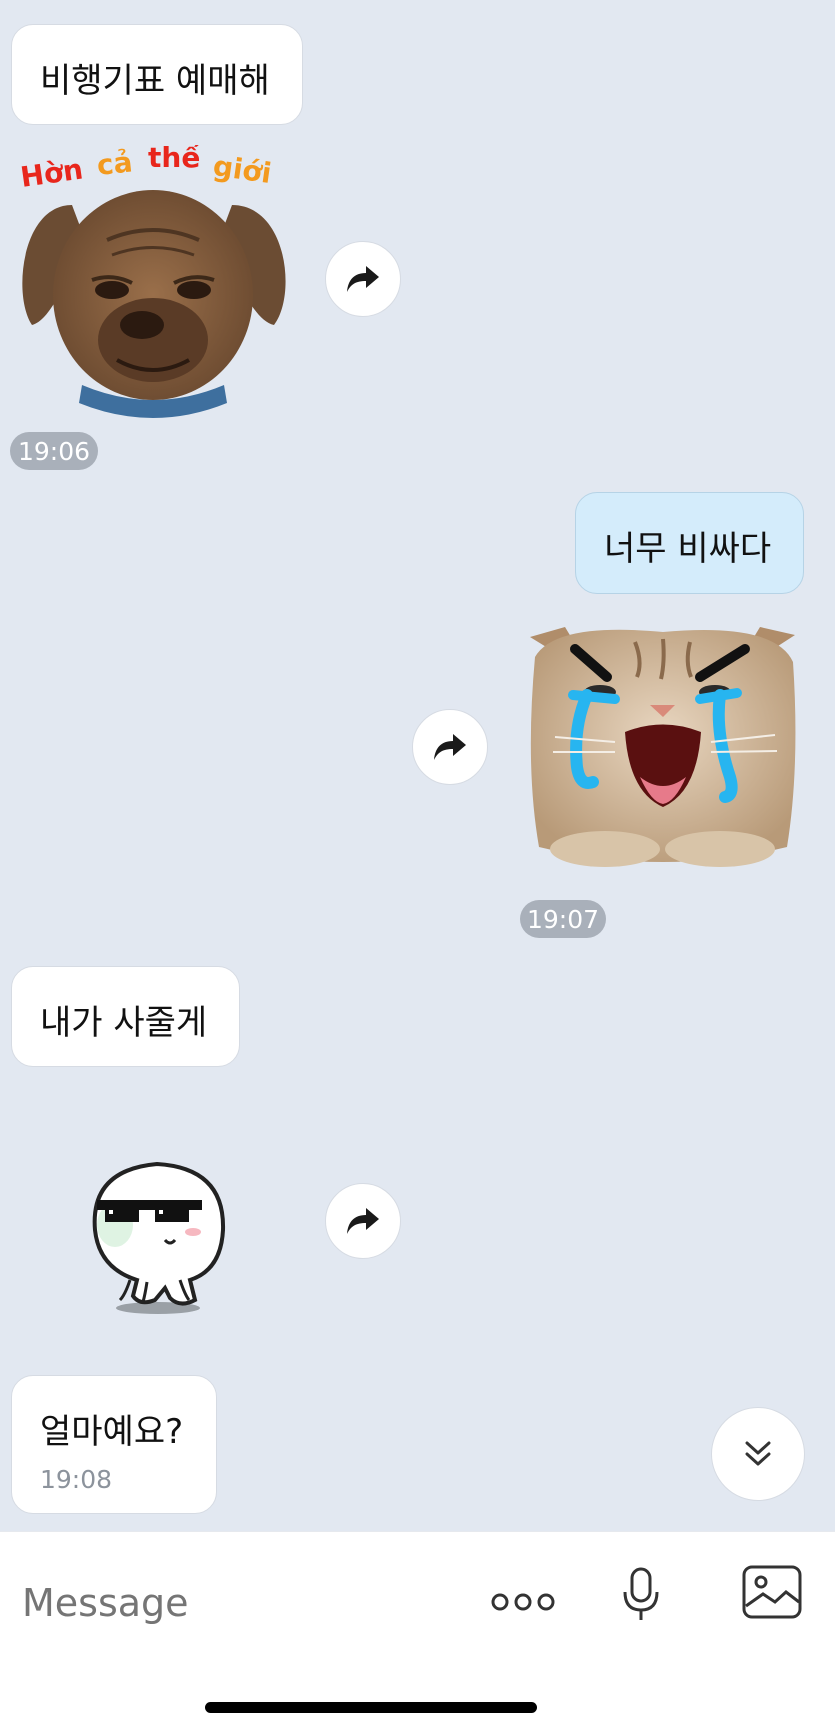  Describe the element at coordinates (371, 1707) in the screenshot. I see `home-indicator` at that location.